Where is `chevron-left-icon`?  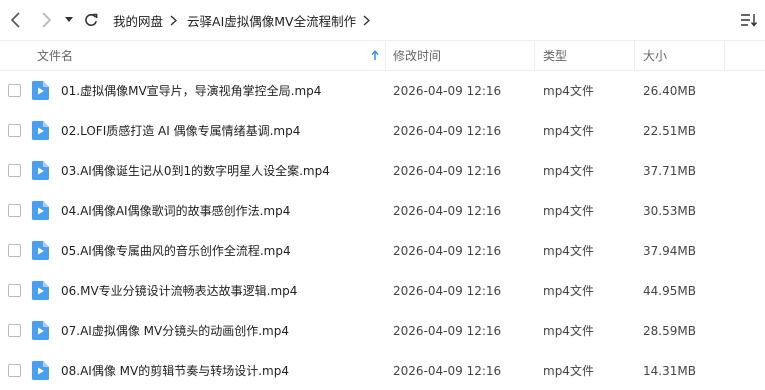 chevron-left-icon is located at coordinates (15, 20).